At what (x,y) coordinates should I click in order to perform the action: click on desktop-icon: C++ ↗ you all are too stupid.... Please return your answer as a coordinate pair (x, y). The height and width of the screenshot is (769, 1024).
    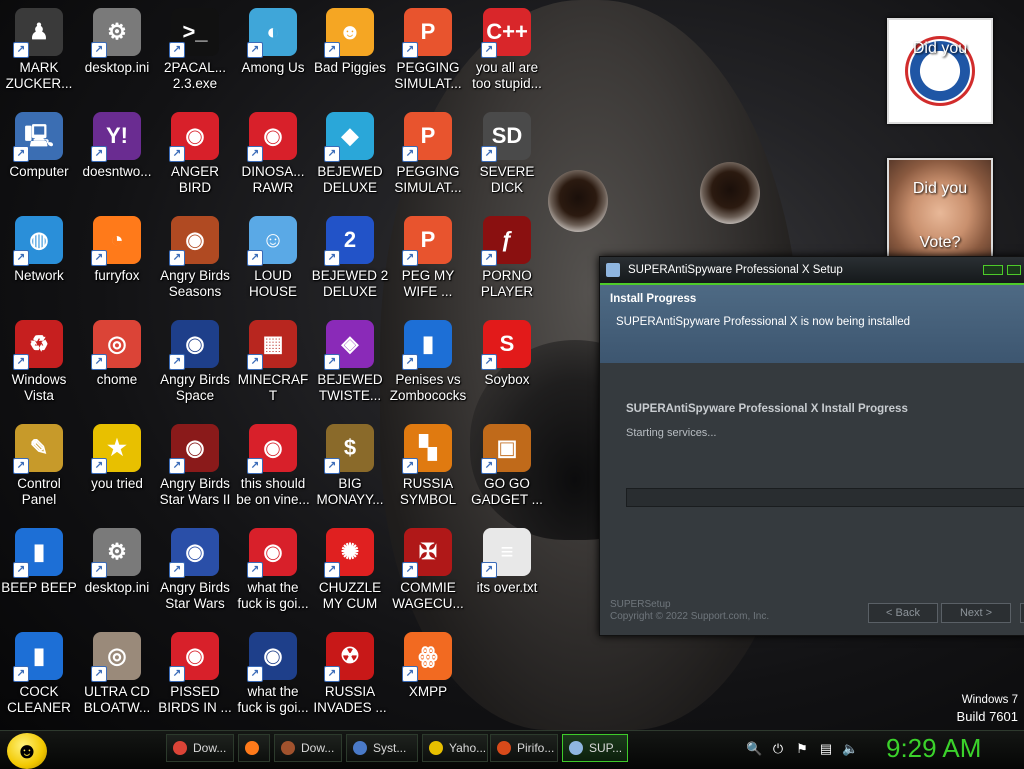
    Looking at the image, I should click on (507, 51).